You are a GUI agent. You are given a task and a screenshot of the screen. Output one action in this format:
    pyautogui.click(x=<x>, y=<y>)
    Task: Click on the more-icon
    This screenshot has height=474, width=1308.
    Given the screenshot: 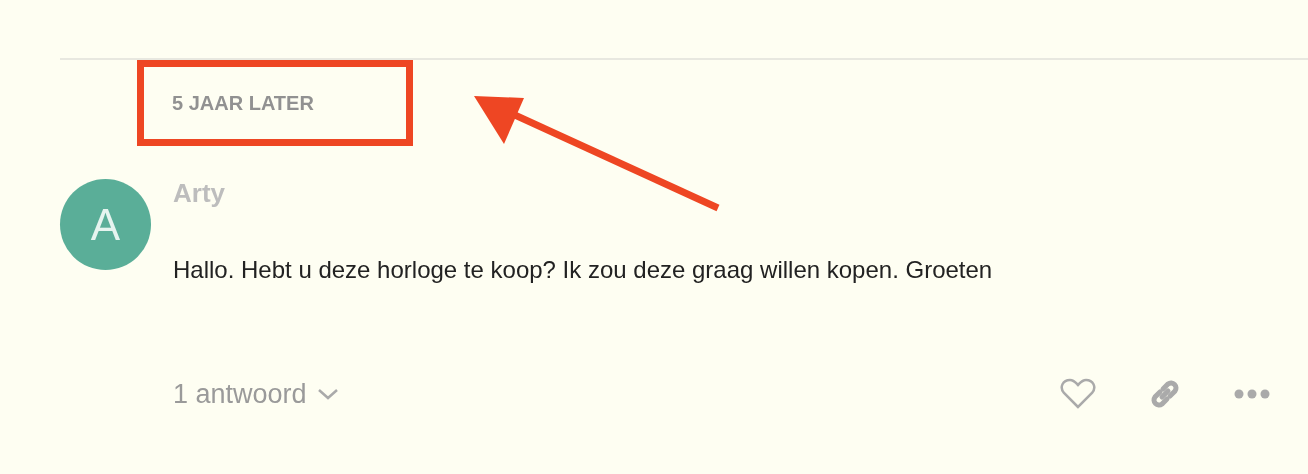 What is the action you would take?
    pyautogui.click(x=1252, y=394)
    